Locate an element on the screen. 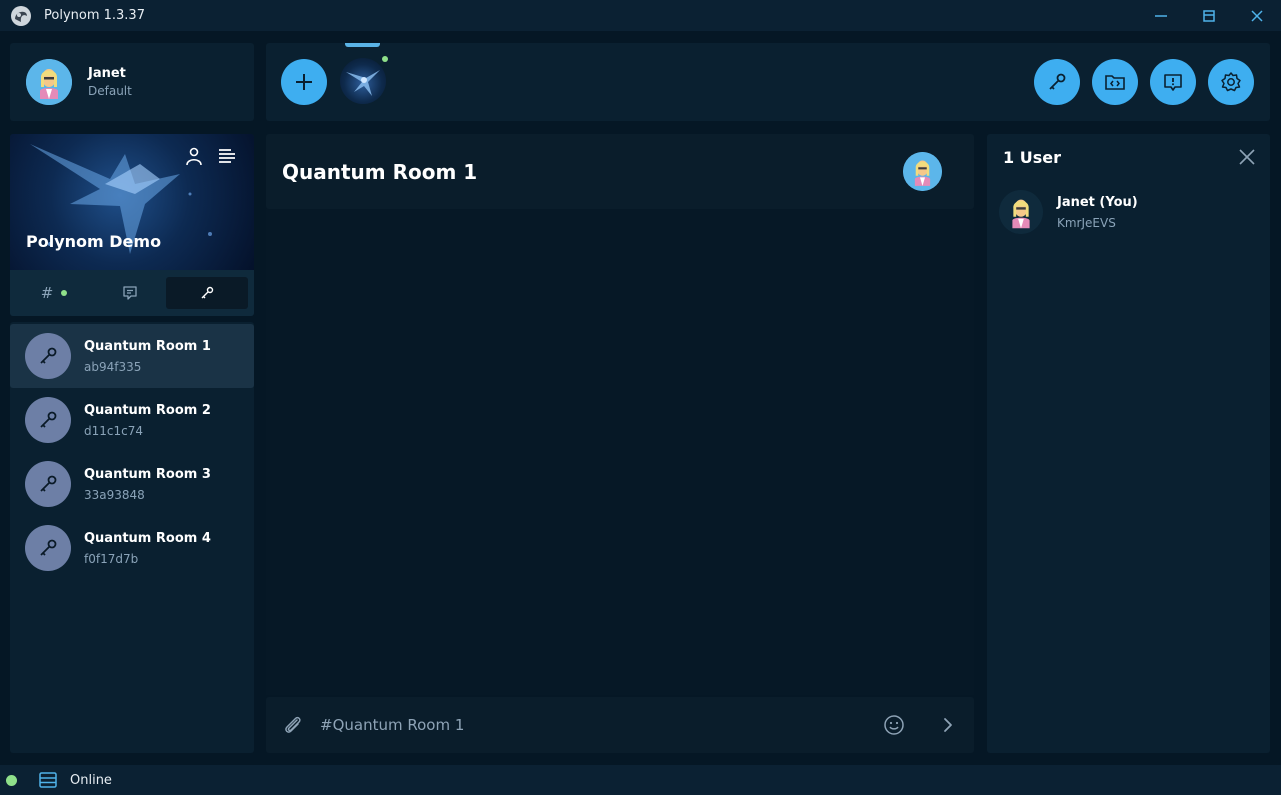  emoji-icon is located at coordinates (894, 725).